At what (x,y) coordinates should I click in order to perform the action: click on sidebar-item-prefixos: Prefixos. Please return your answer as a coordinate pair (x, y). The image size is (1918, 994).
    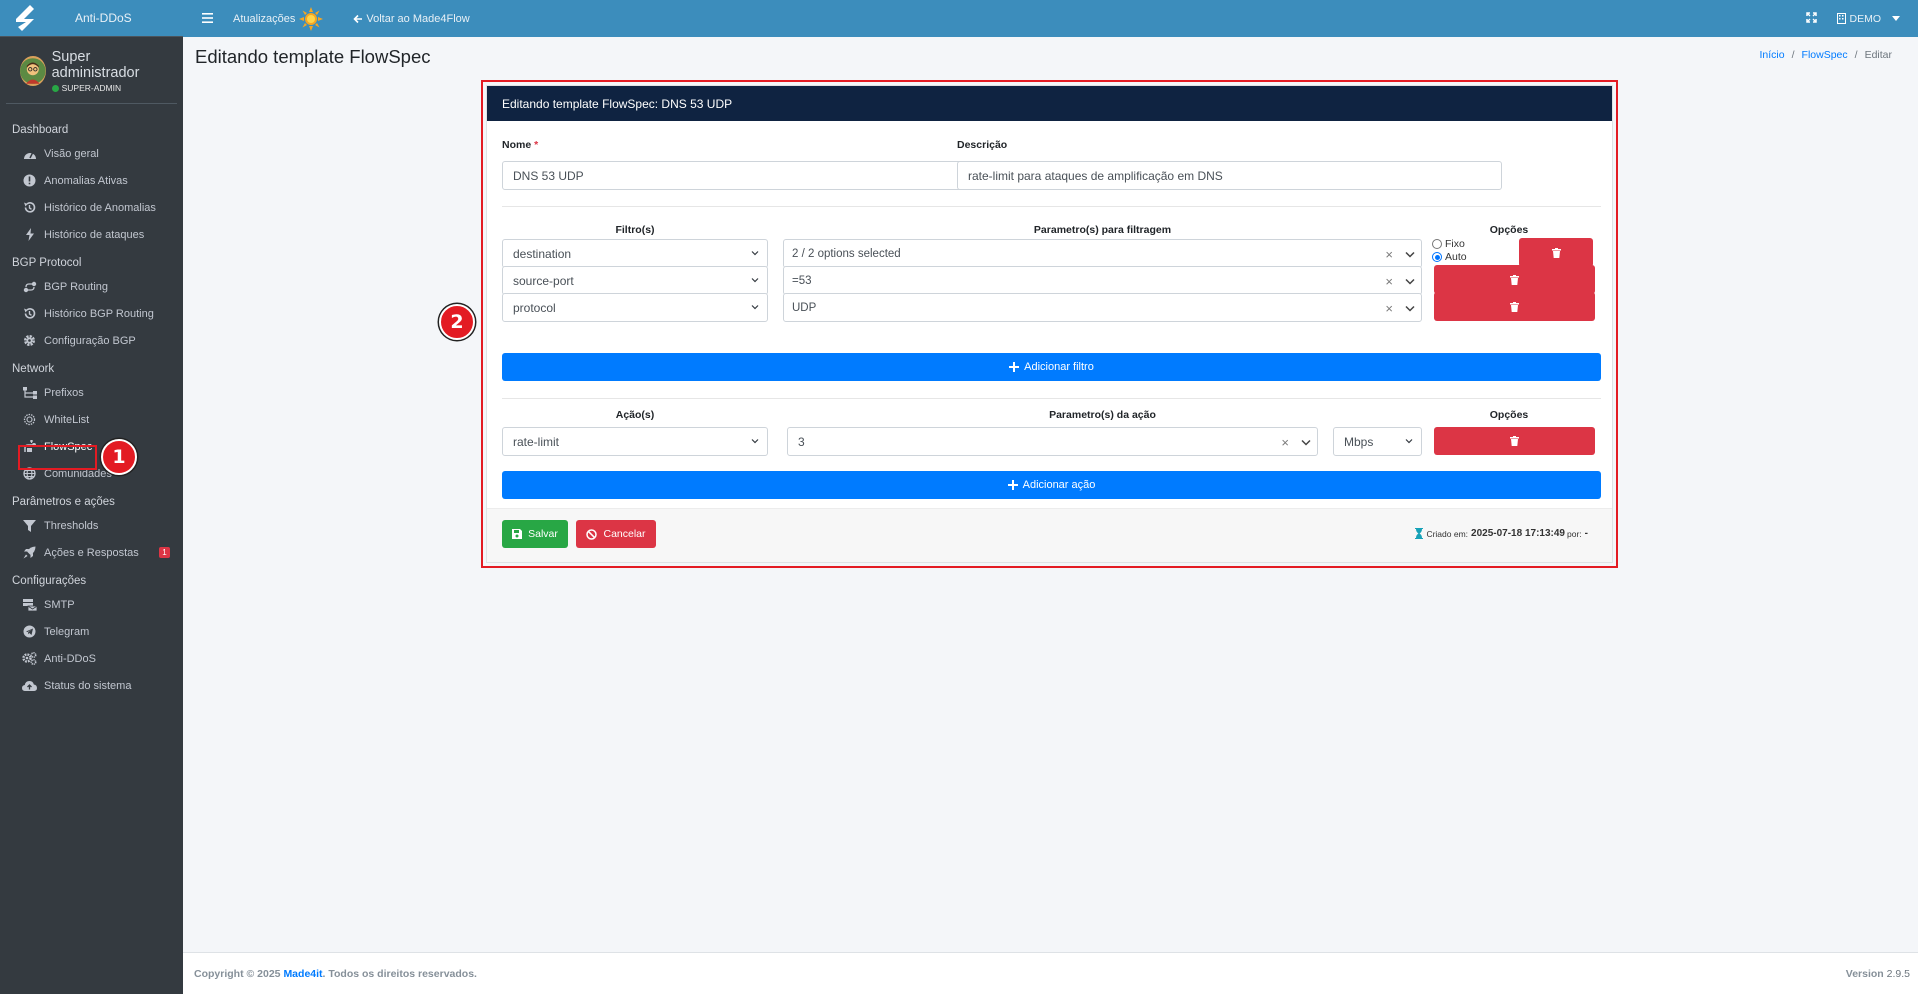
    Looking at the image, I should click on (91, 392).